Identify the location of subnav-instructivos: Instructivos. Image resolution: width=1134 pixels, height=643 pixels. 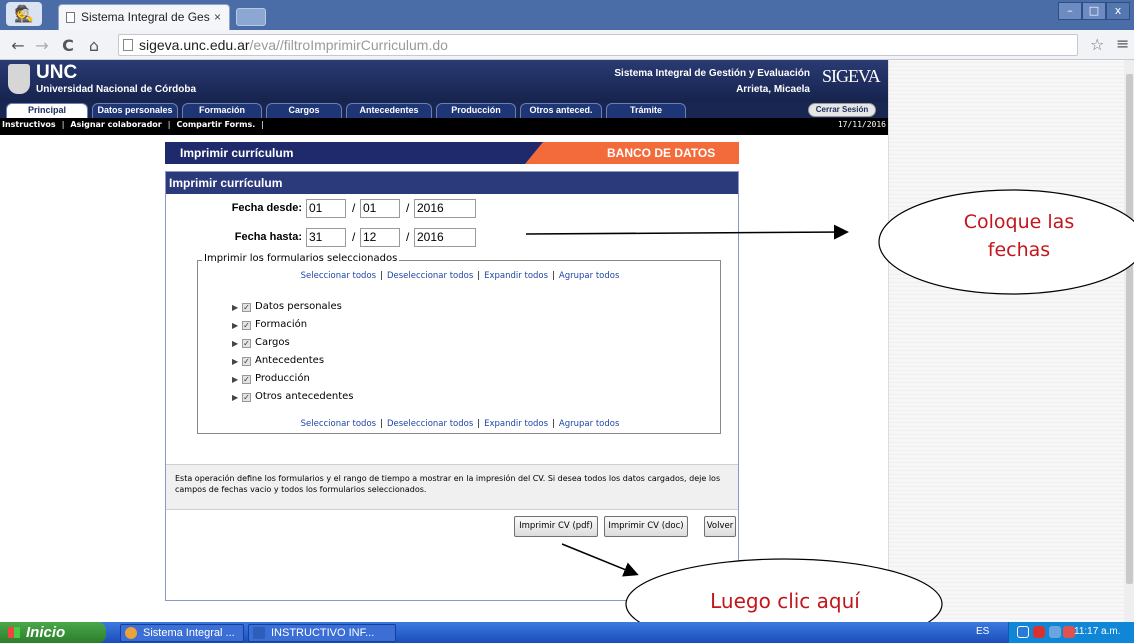
(29, 124).